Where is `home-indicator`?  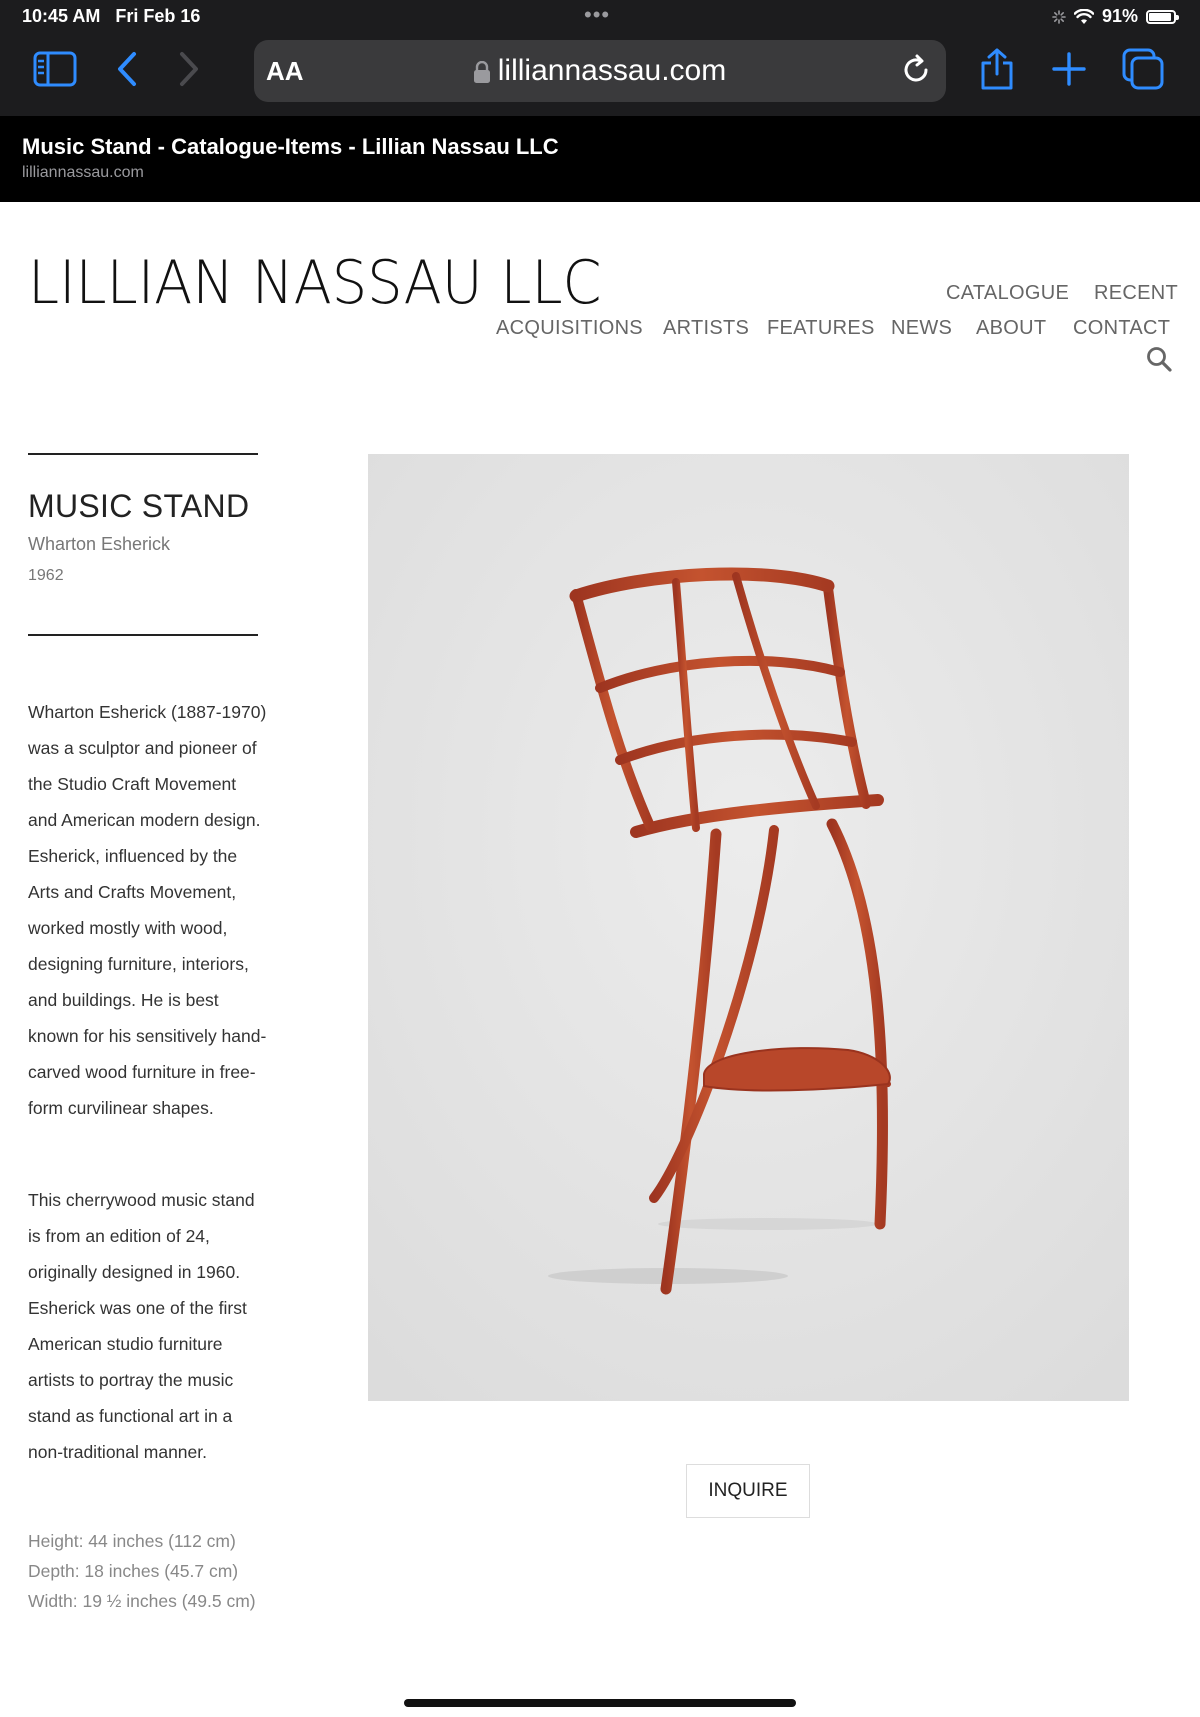
home-indicator is located at coordinates (600, 1703).